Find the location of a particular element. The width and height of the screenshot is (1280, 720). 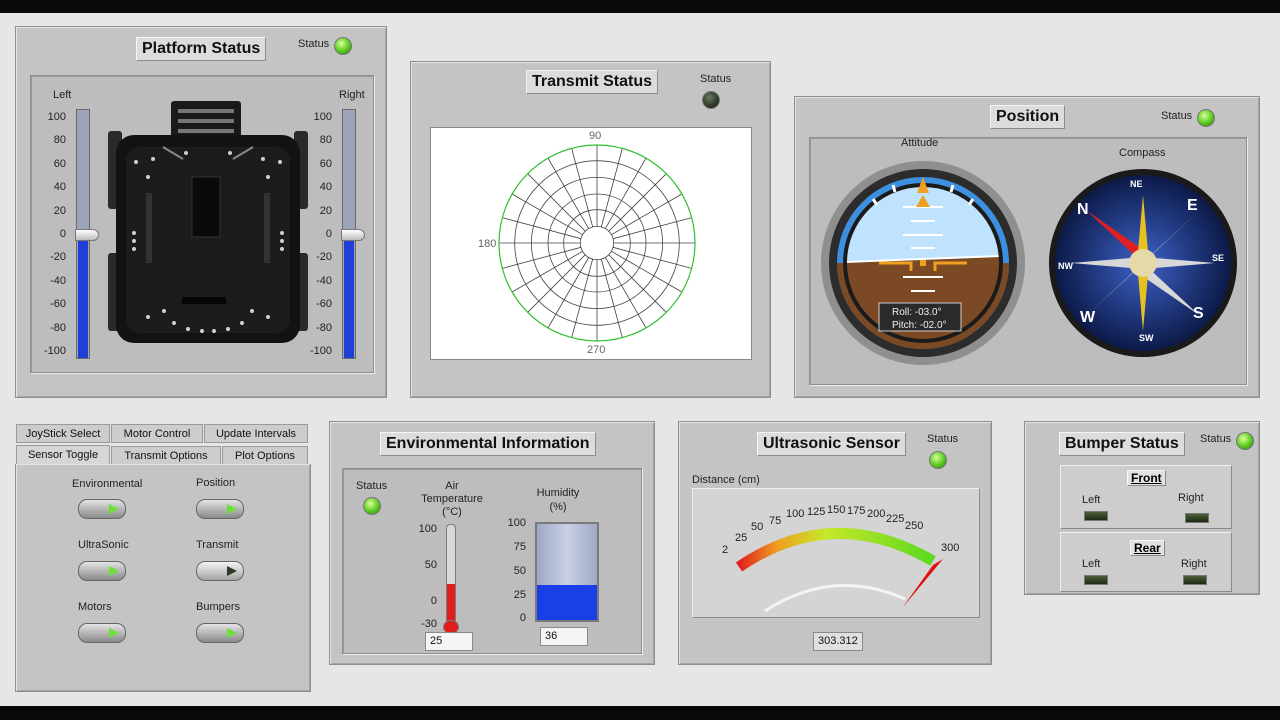

transmit-status-panel: Transmit Status Status 90 180 270 is located at coordinates (590, 229).